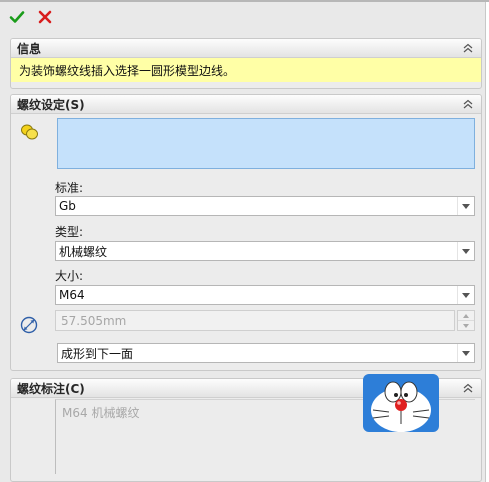  What do you see at coordinates (266, 353) in the screenshot?
I see `end-condition-dropdown: 成形到下一面` at bounding box center [266, 353].